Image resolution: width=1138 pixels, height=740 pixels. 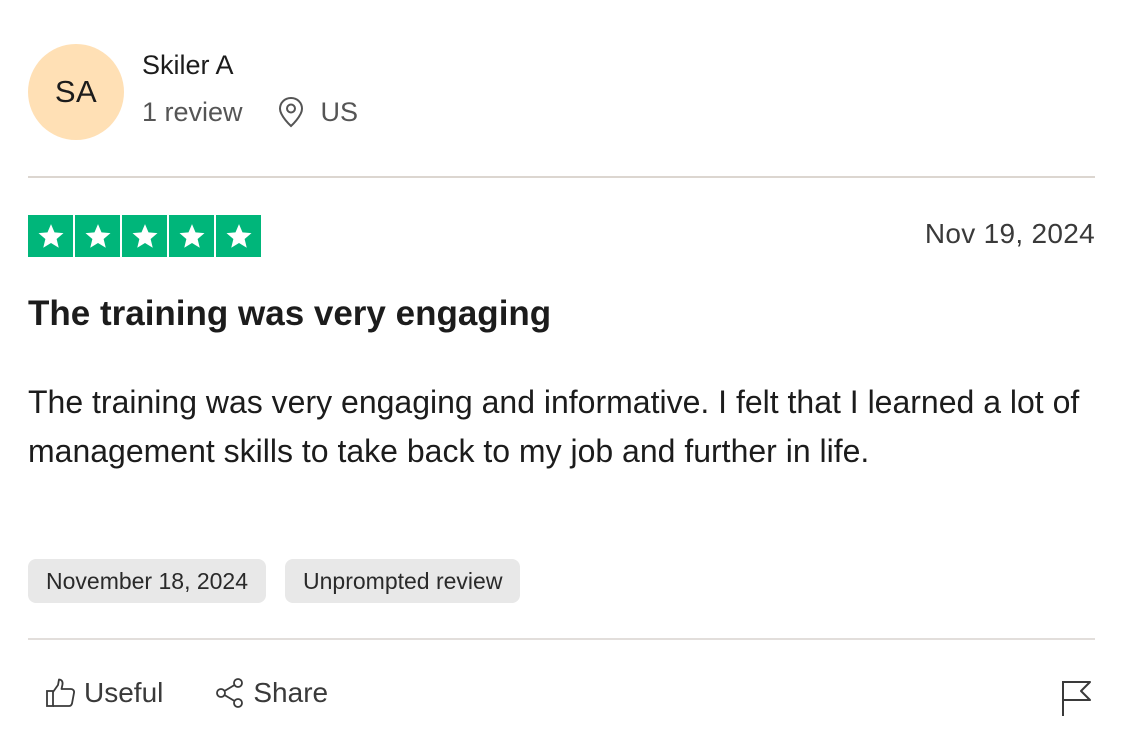 I want to click on share-icon, so click(x=230, y=693).